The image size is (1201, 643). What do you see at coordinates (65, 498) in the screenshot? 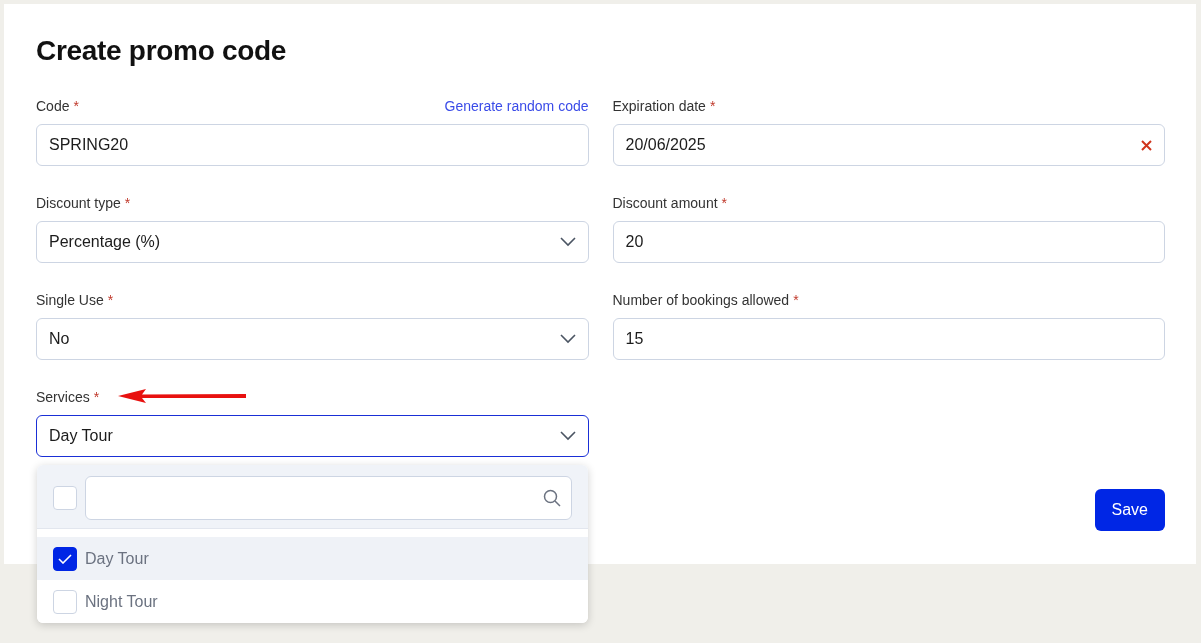
I see `select-all-checkbox` at bounding box center [65, 498].